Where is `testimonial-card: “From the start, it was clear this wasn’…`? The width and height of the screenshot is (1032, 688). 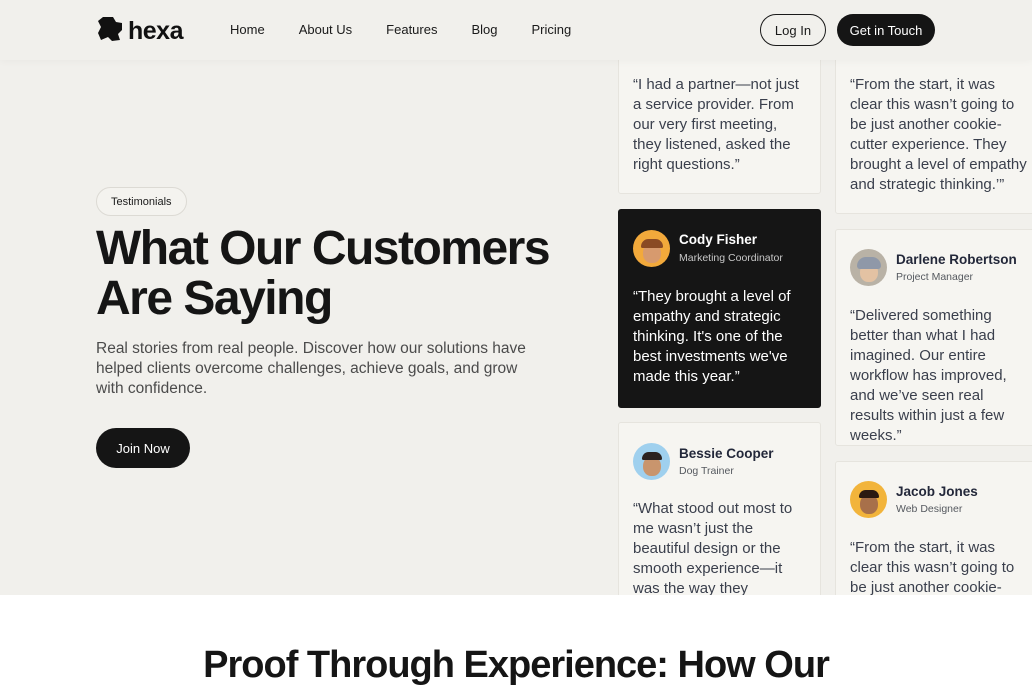 testimonial-card: “From the start, it was clear this wasn’… is located at coordinates (933, 126).